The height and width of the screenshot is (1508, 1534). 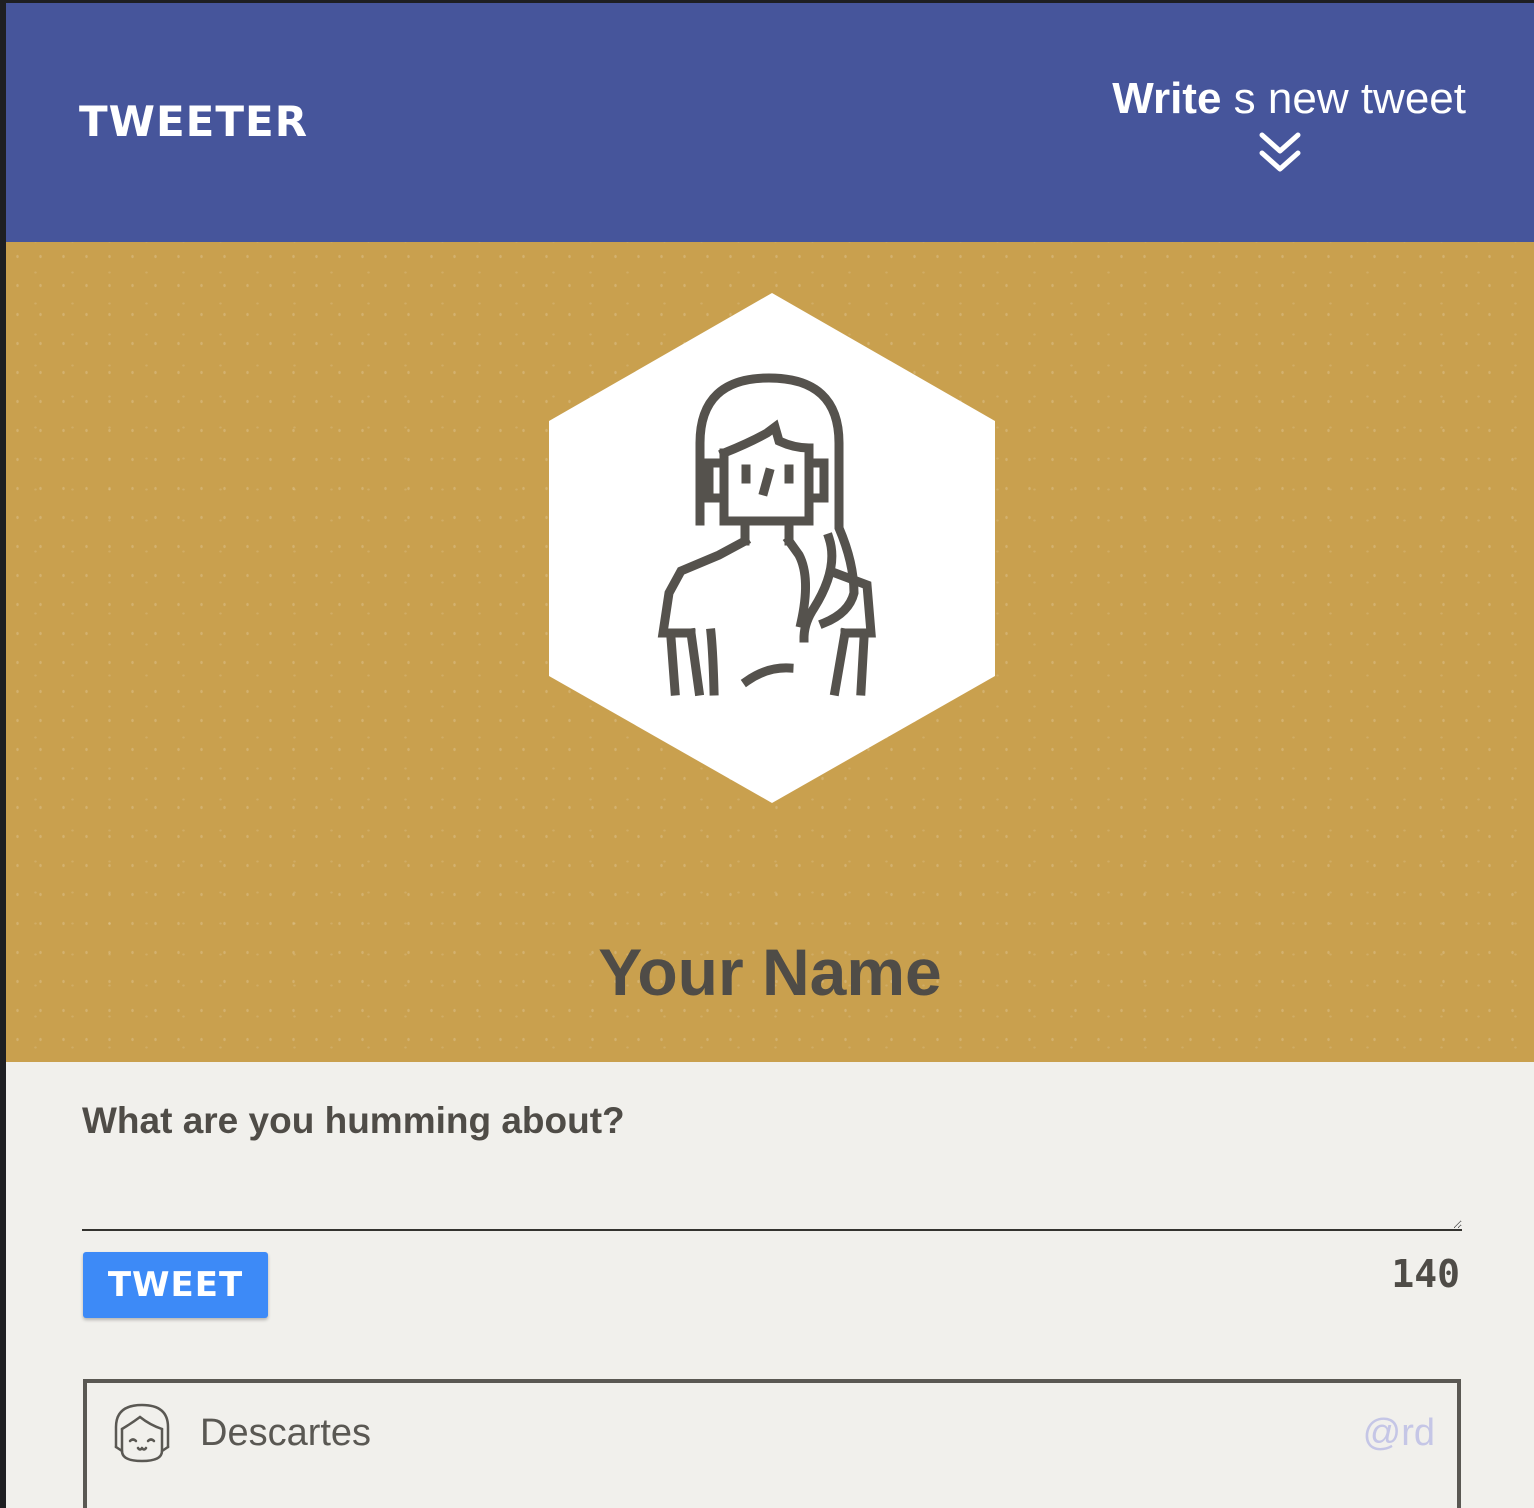 I want to click on compose-form: What are you humming about?, so click(x=772, y=1168).